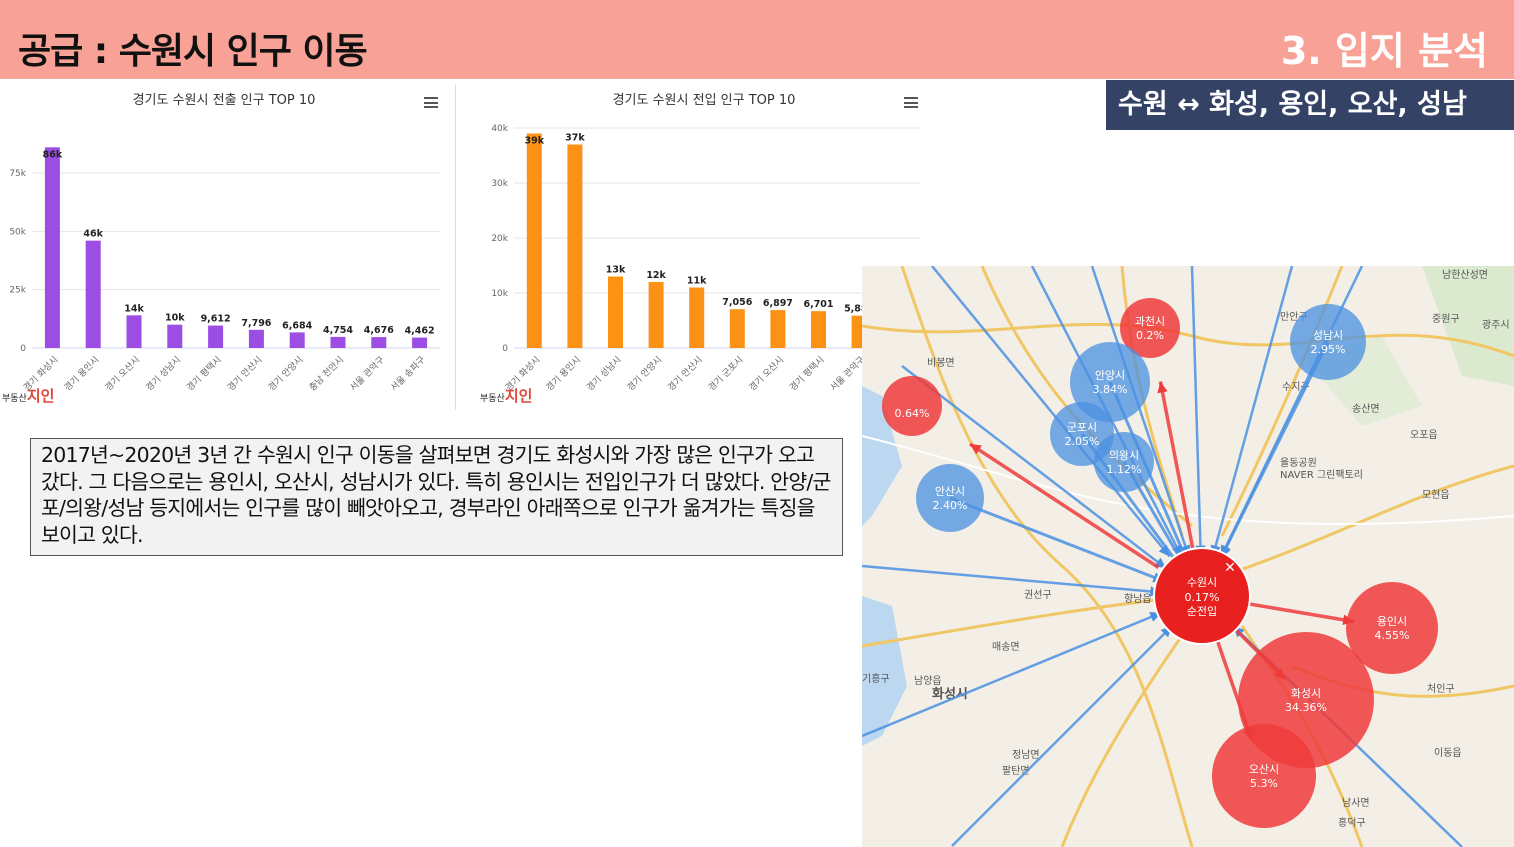 This screenshot has width=1514, height=847. What do you see at coordinates (1465, 275) in the screenshot?
I see `place-label: 남한산성면` at bounding box center [1465, 275].